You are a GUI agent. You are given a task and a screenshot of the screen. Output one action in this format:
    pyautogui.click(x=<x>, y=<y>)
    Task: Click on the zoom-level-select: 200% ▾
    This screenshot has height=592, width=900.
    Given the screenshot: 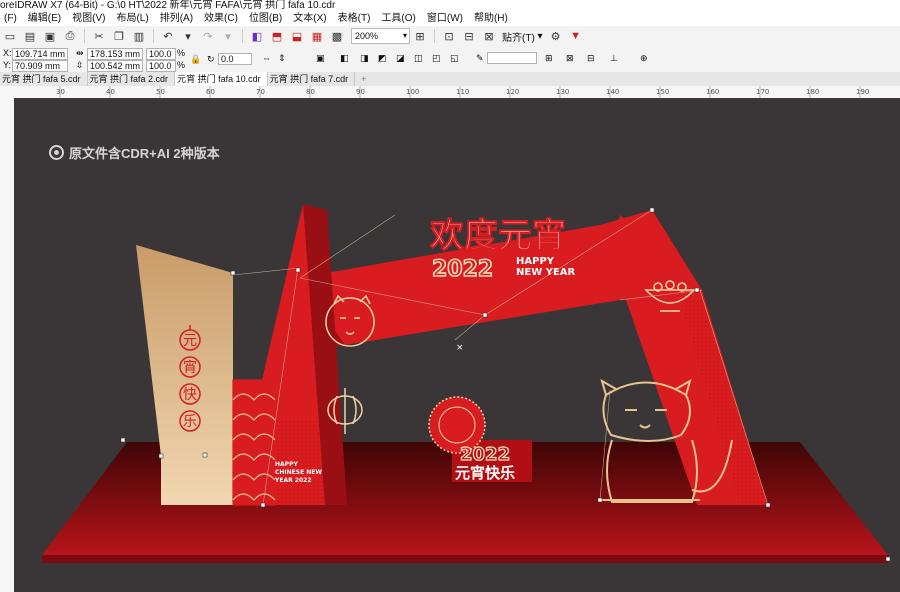 What is the action you would take?
    pyautogui.click(x=380, y=36)
    